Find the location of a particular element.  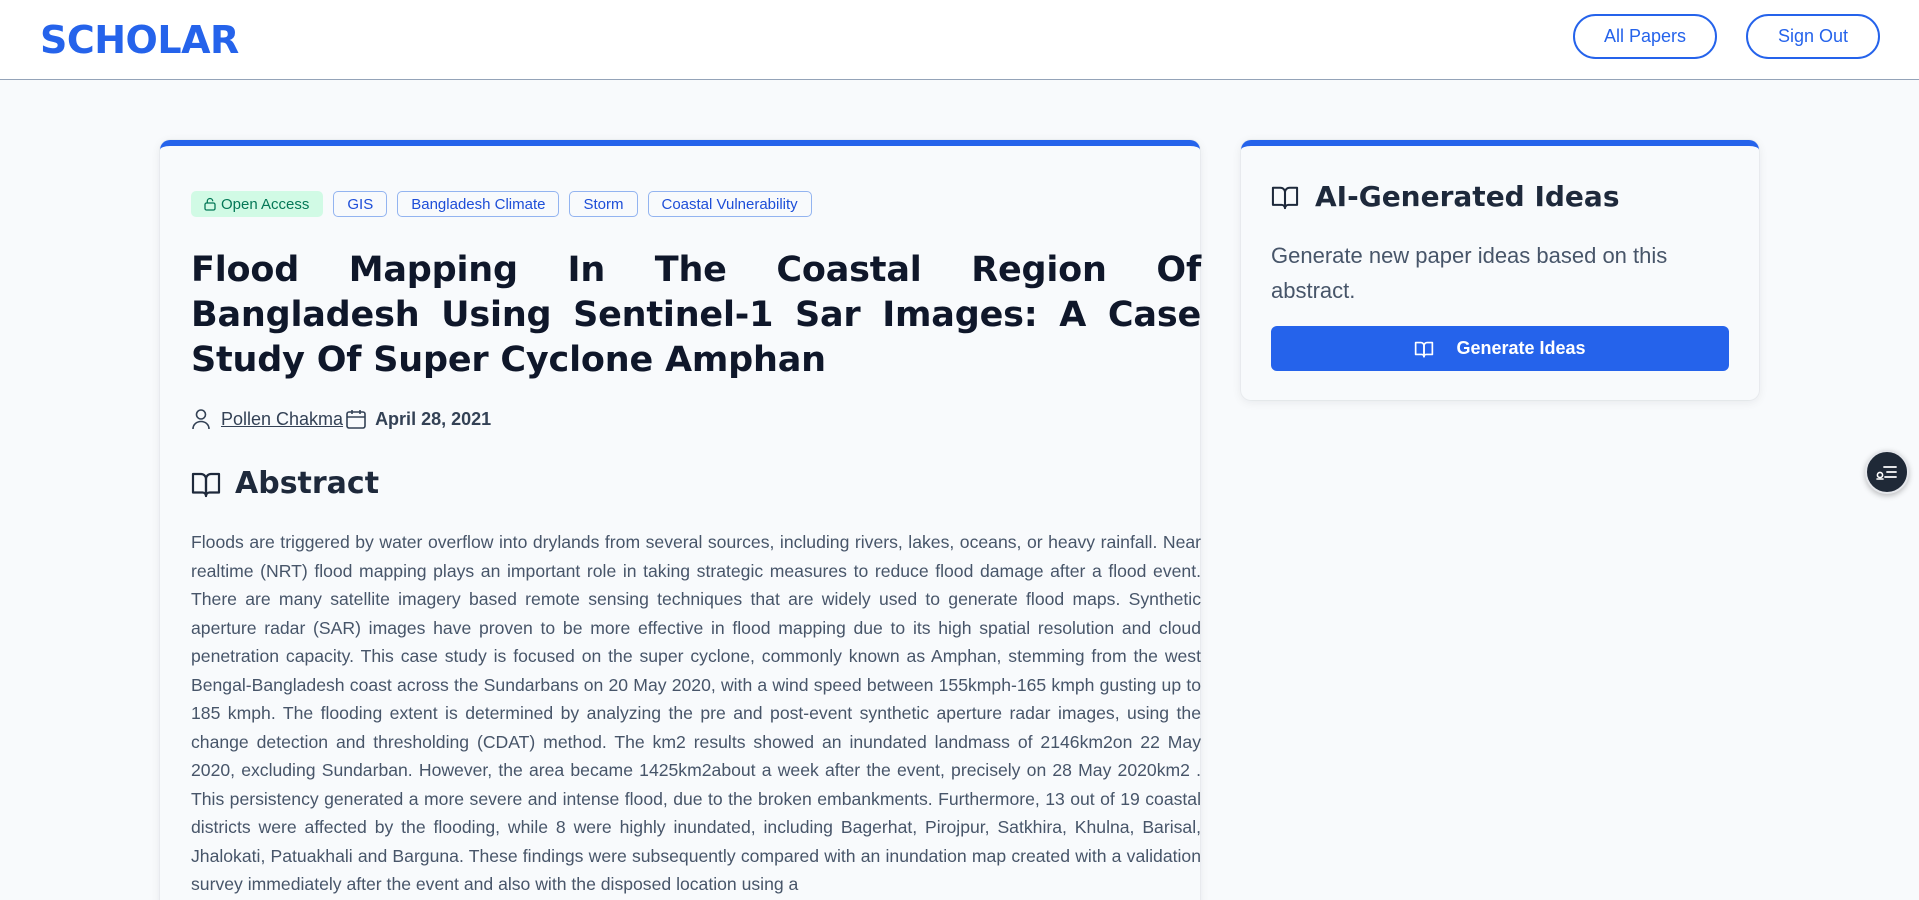

lock-icon is located at coordinates (210, 204).